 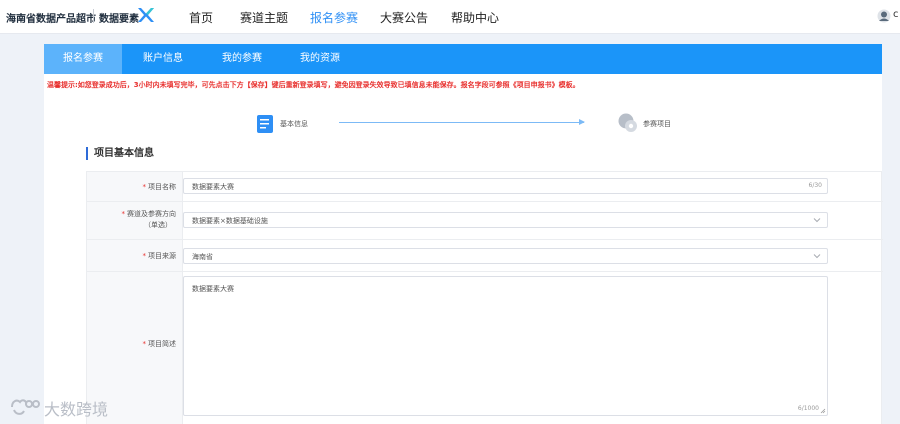 What do you see at coordinates (815, 185) in the screenshot?
I see `project-name-counter: 6/30` at bounding box center [815, 185].